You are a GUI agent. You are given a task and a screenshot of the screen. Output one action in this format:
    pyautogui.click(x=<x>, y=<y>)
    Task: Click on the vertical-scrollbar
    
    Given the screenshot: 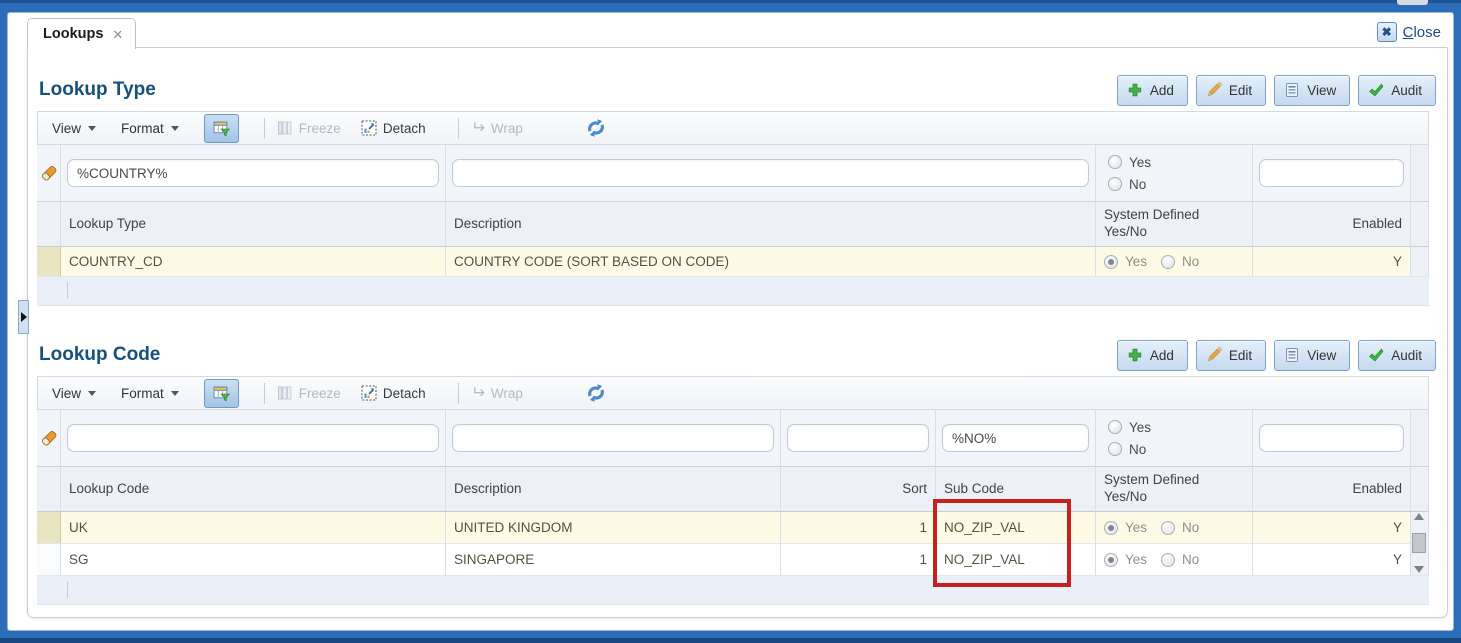 What is the action you would take?
    pyautogui.click(x=1419, y=543)
    